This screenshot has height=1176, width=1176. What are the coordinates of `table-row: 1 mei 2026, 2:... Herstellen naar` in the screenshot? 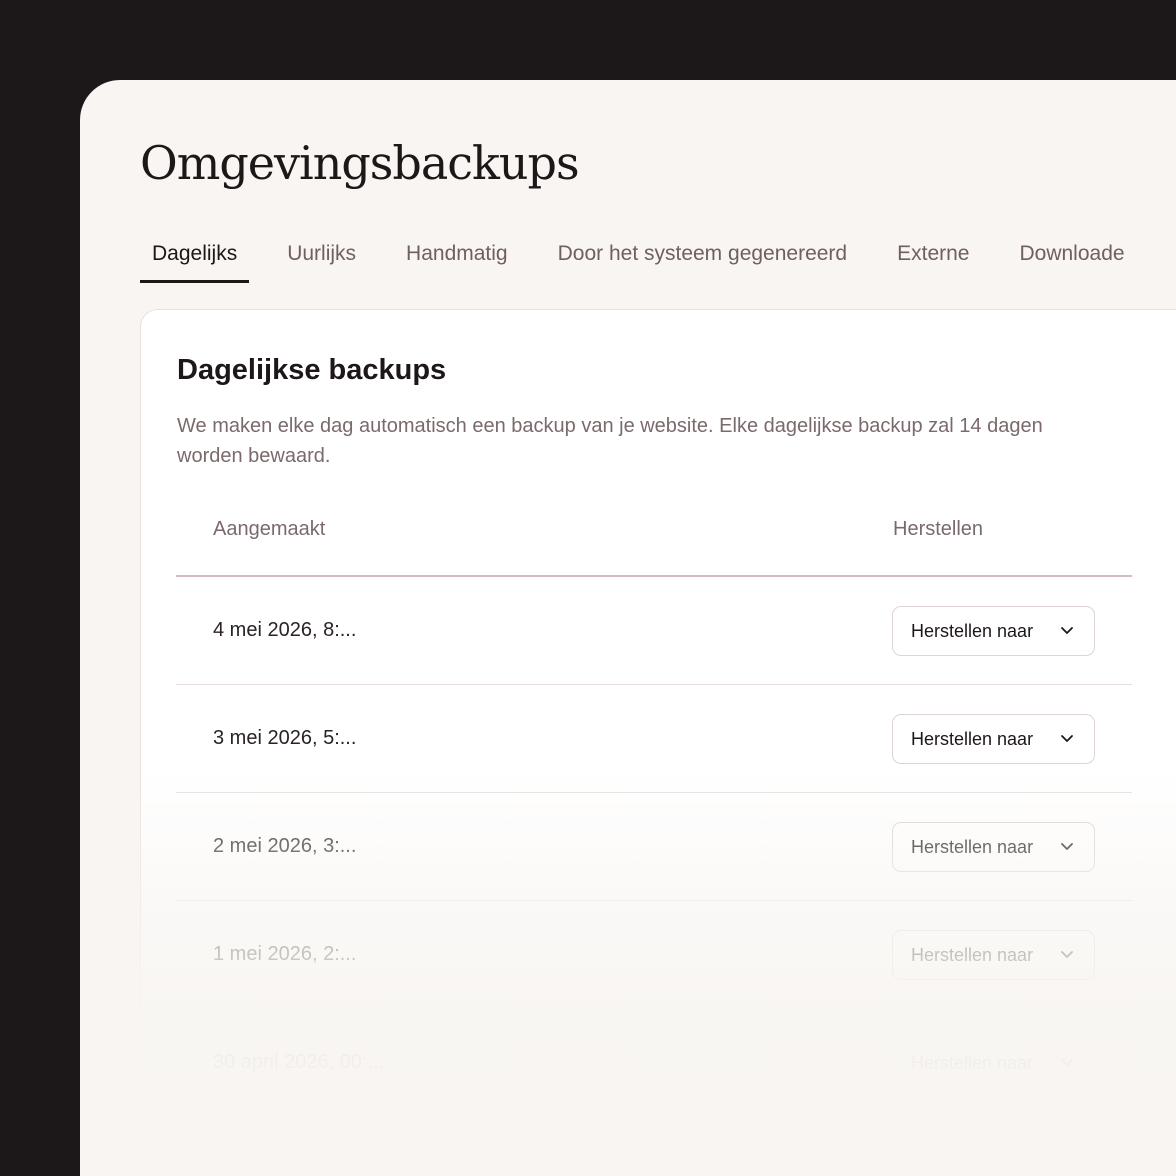 It's located at (654, 955).